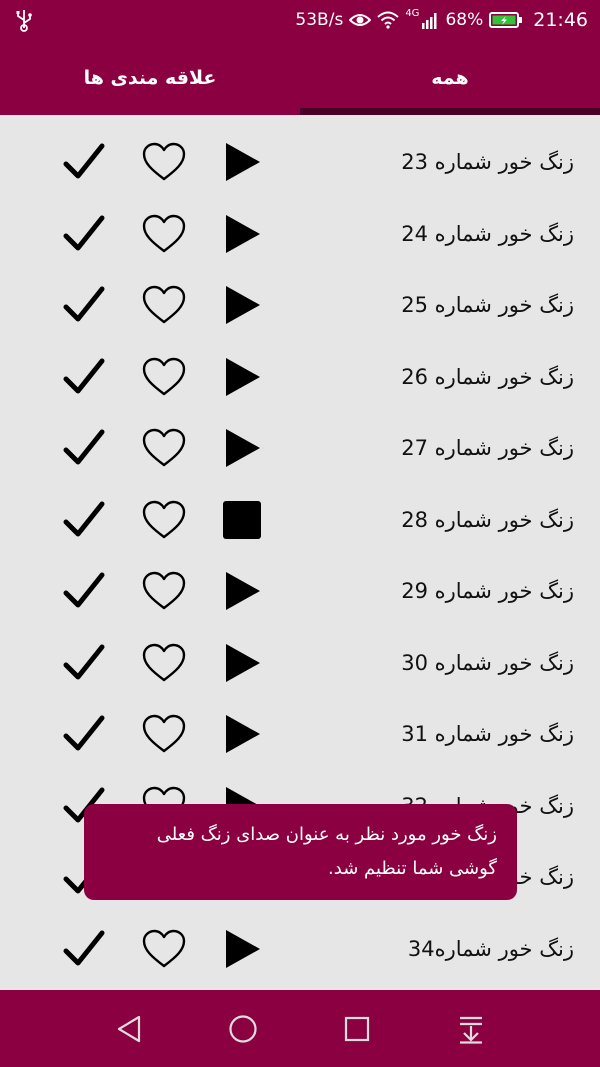 Image resolution: width=600 pixels, height=1067 pixels. Describe the element at coordinates (487, 305) in the screenshot. I see `ringtone-title: زنگ خور شماره 25` at that location.